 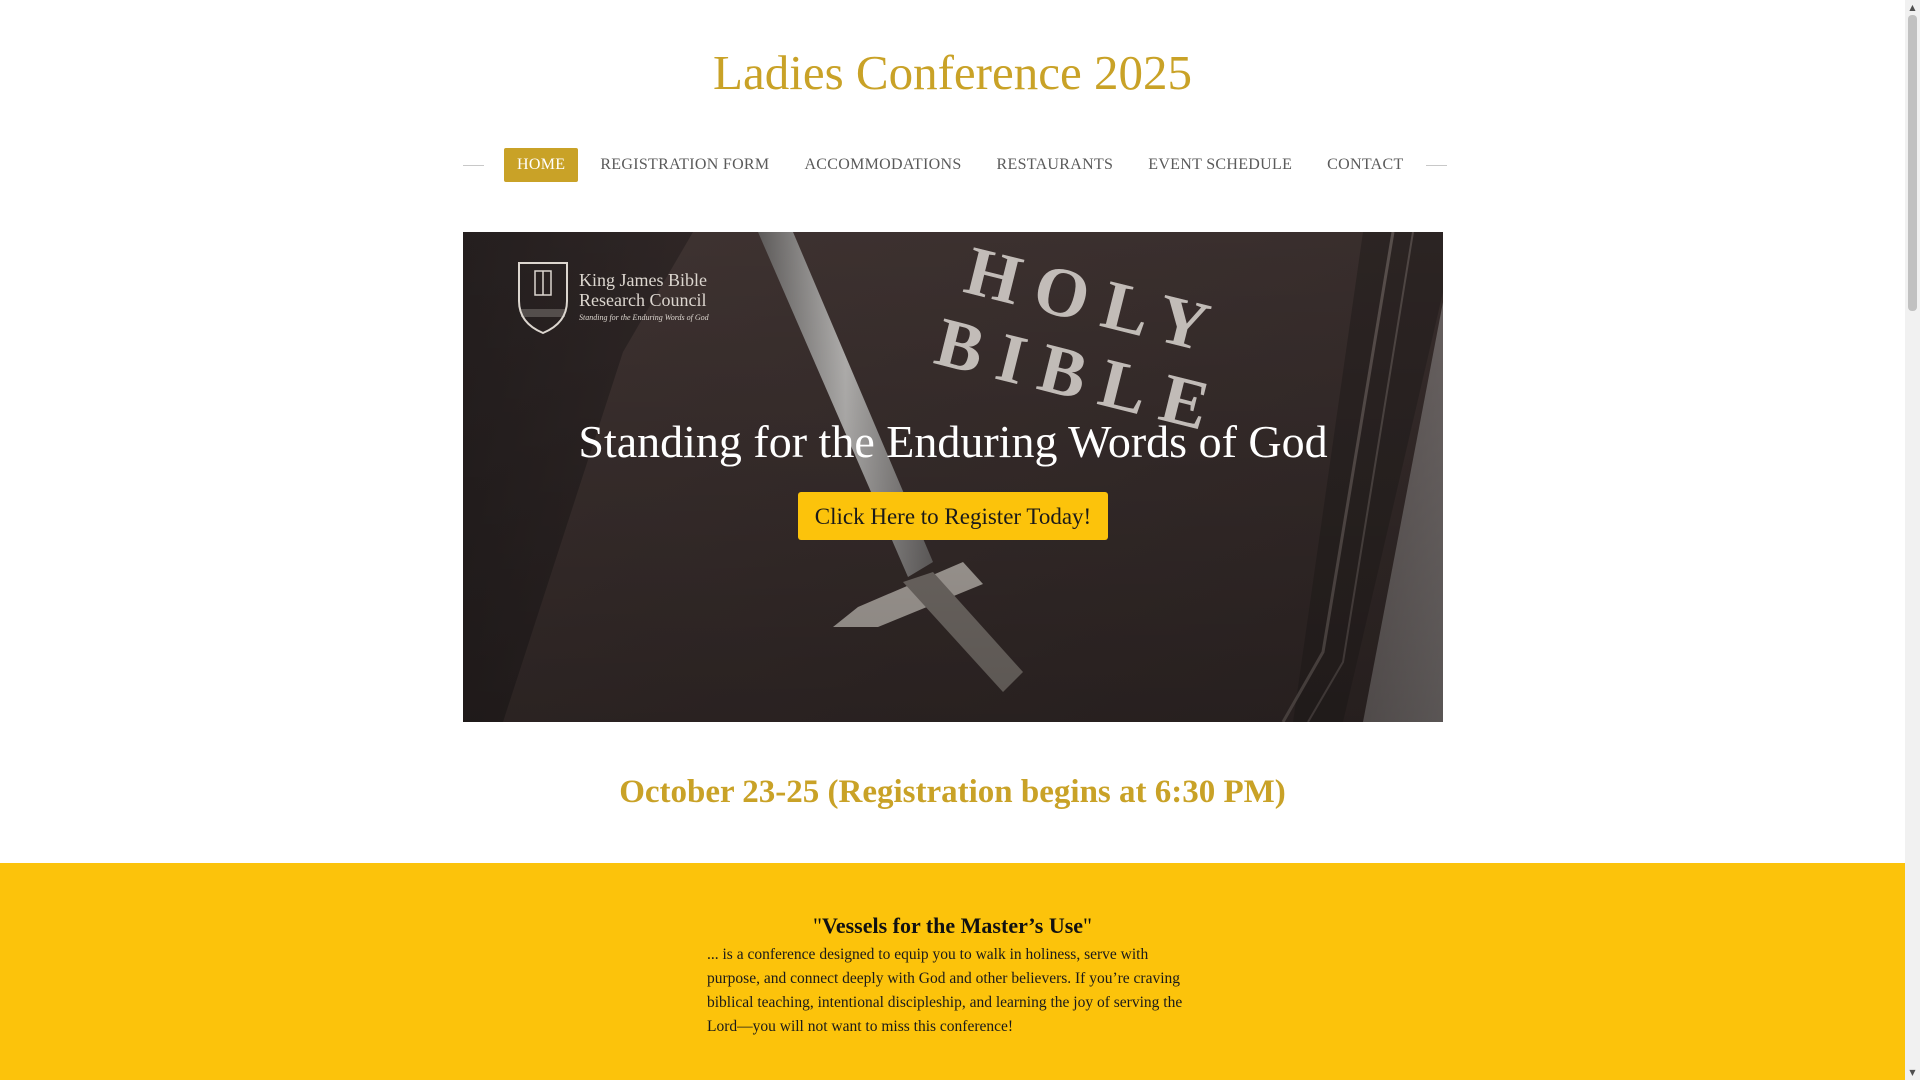 I want to click on org-name-line1: King James Bible, so click(x=643, y=279).